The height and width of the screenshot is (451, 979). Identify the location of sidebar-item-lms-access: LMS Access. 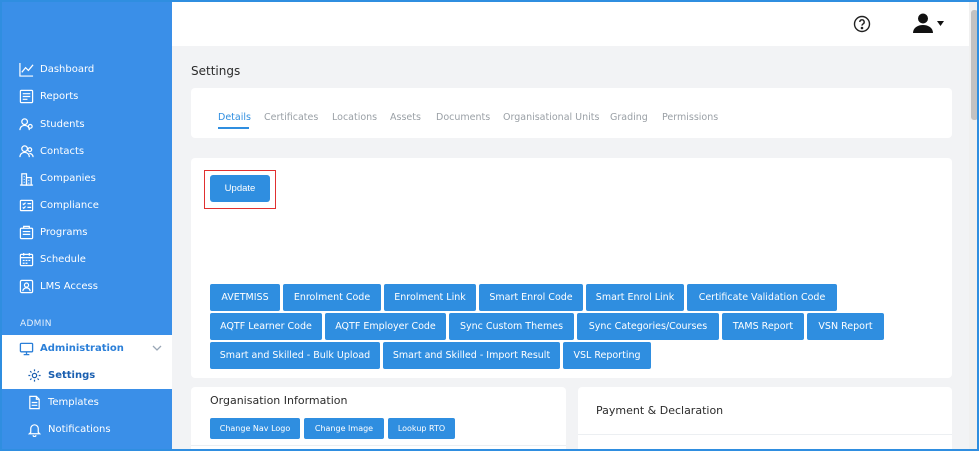
(87, 286).